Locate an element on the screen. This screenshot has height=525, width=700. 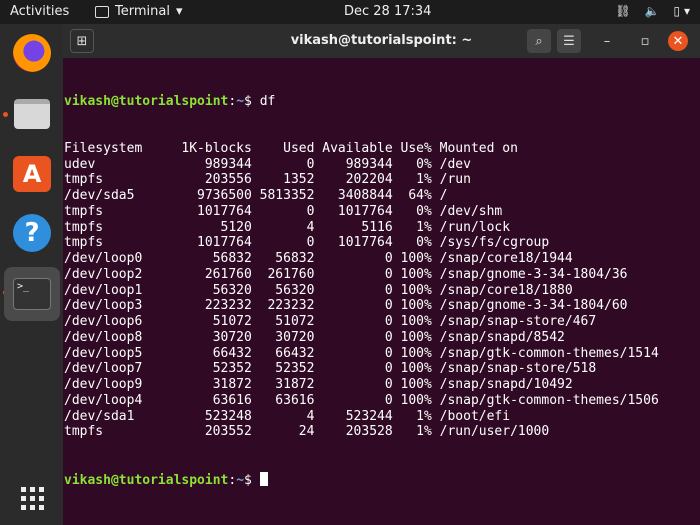
cell-available: 989344 is located at coordinates (369, 164).